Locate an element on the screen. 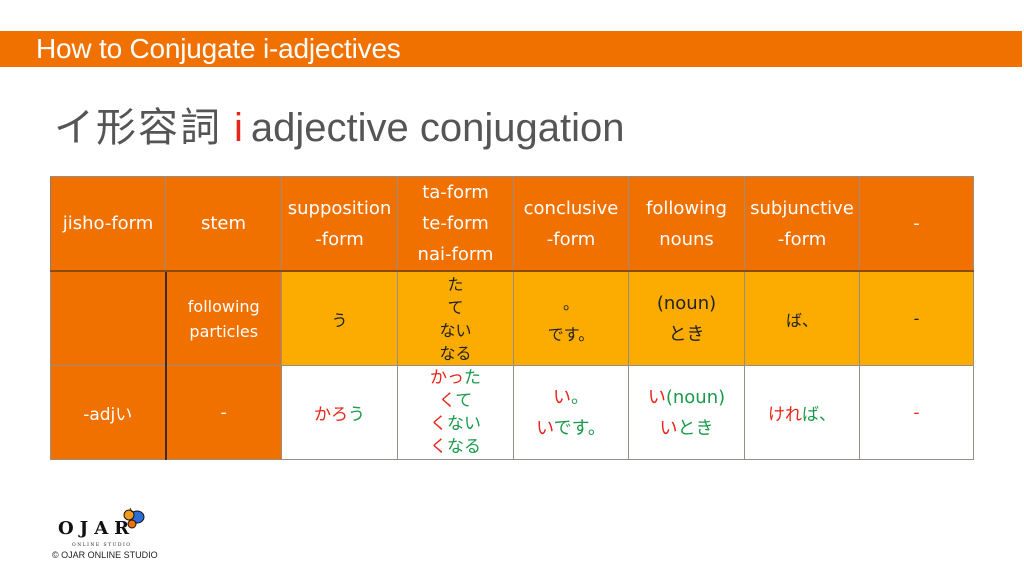  ending-noun: (noun) is located at coordinates (686, 303).